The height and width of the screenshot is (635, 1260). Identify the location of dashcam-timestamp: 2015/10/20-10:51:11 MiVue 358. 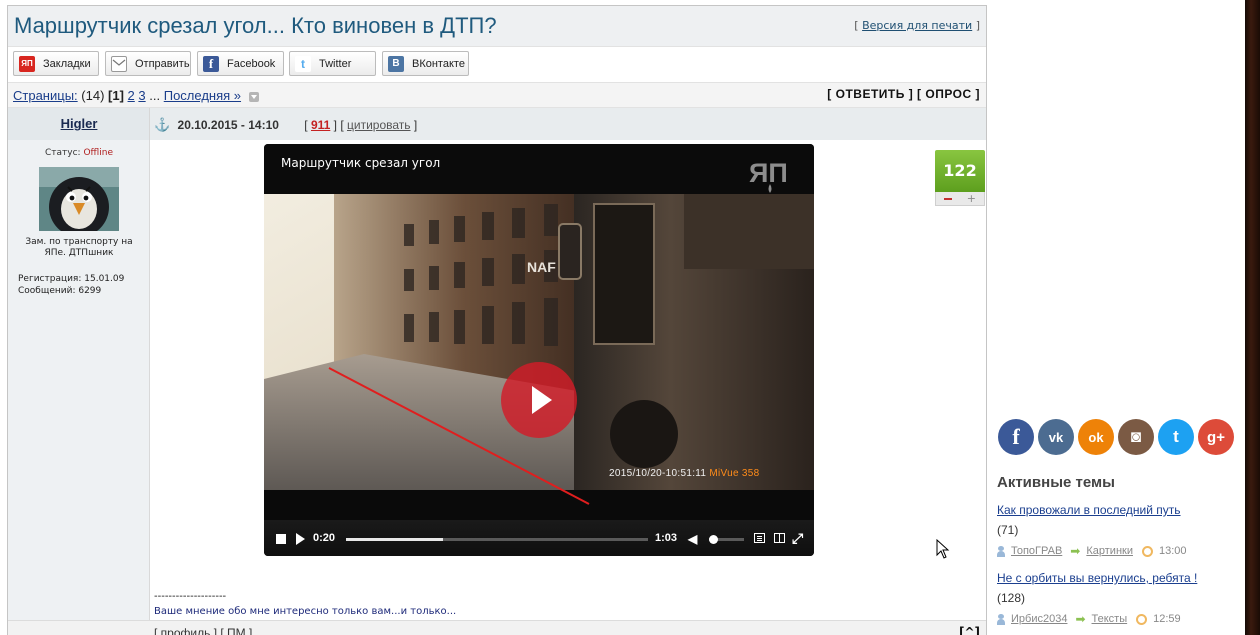
(684, 473).